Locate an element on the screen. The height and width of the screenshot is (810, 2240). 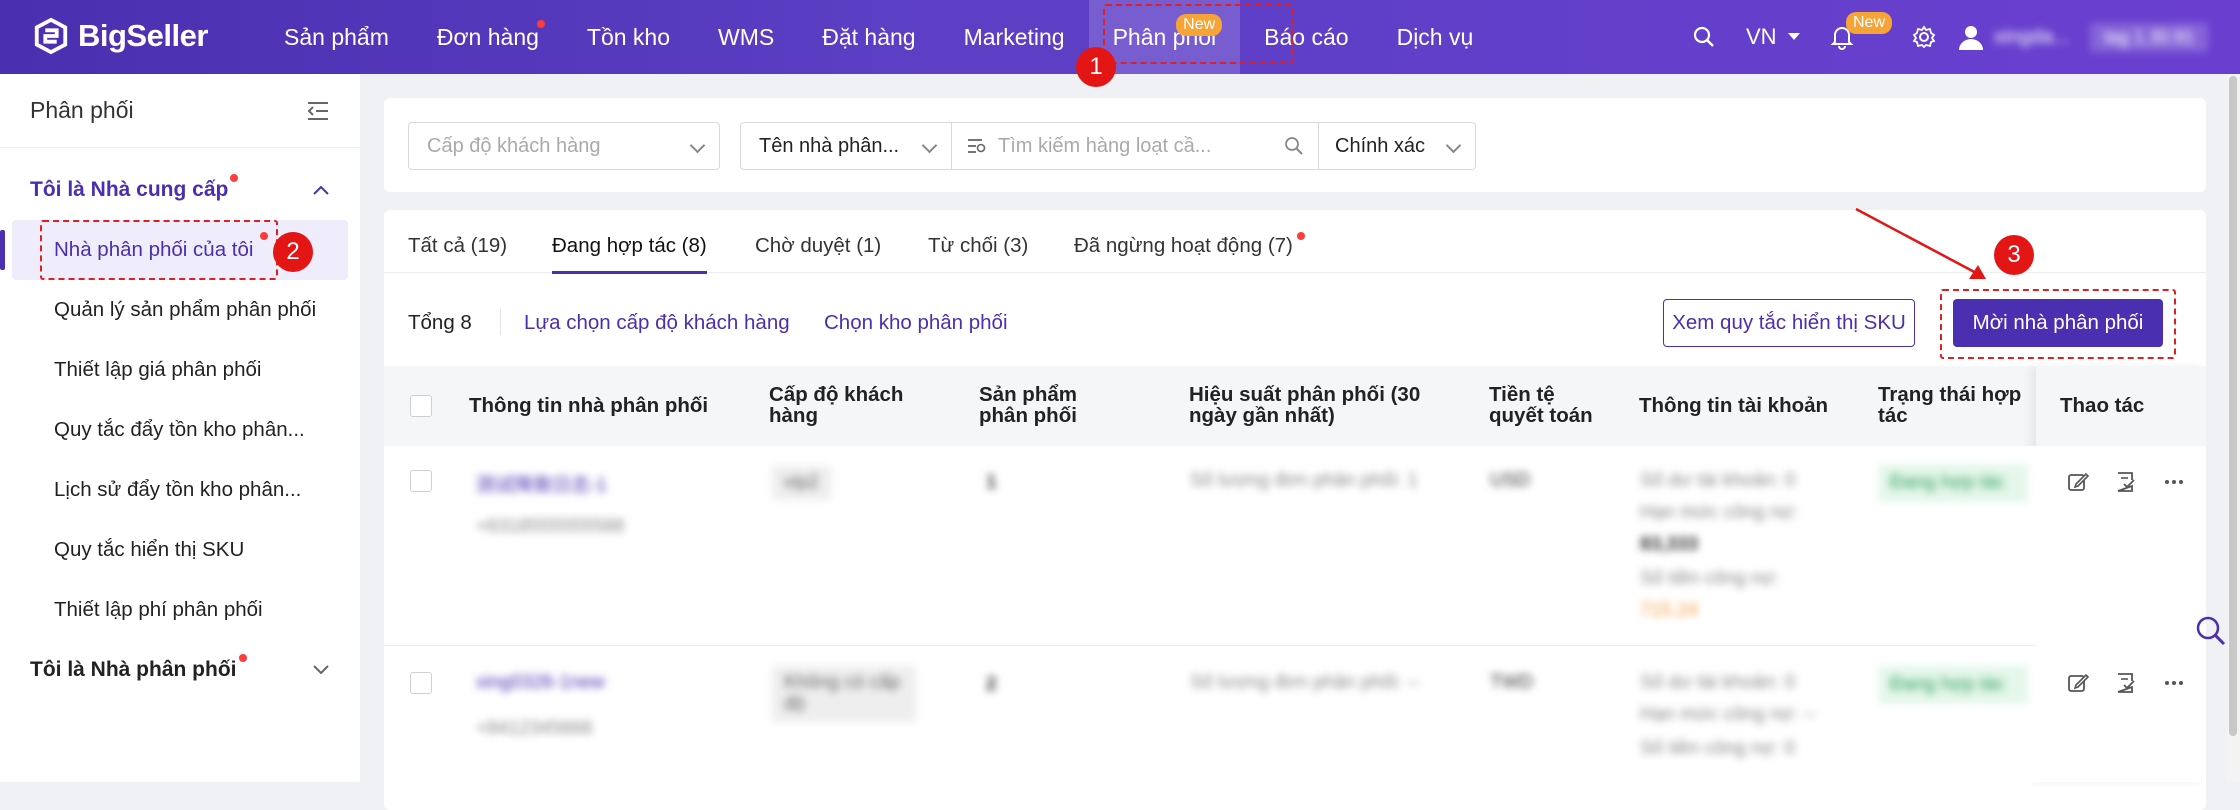
nav-services: Dịch vụ is located at coordinates (1435, 37).